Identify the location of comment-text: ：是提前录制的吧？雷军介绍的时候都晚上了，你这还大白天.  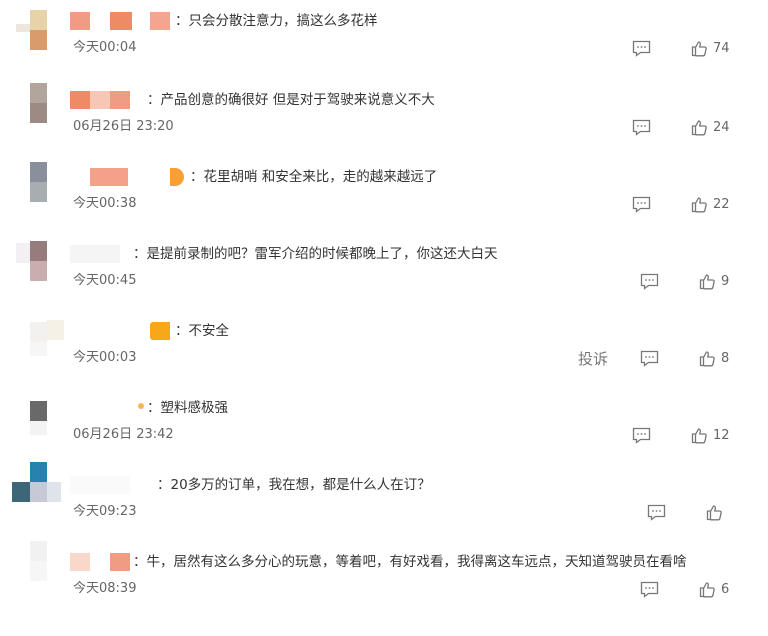
(315, 254).